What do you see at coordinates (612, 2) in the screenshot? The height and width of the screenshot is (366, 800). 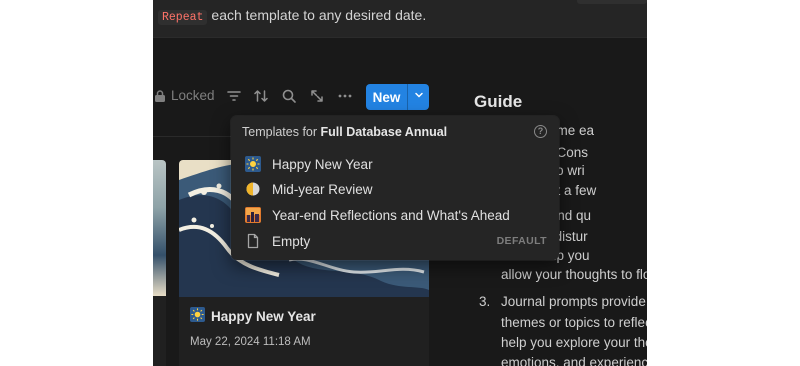 I see `code-chip-partial` at bounding box center [612, 2].